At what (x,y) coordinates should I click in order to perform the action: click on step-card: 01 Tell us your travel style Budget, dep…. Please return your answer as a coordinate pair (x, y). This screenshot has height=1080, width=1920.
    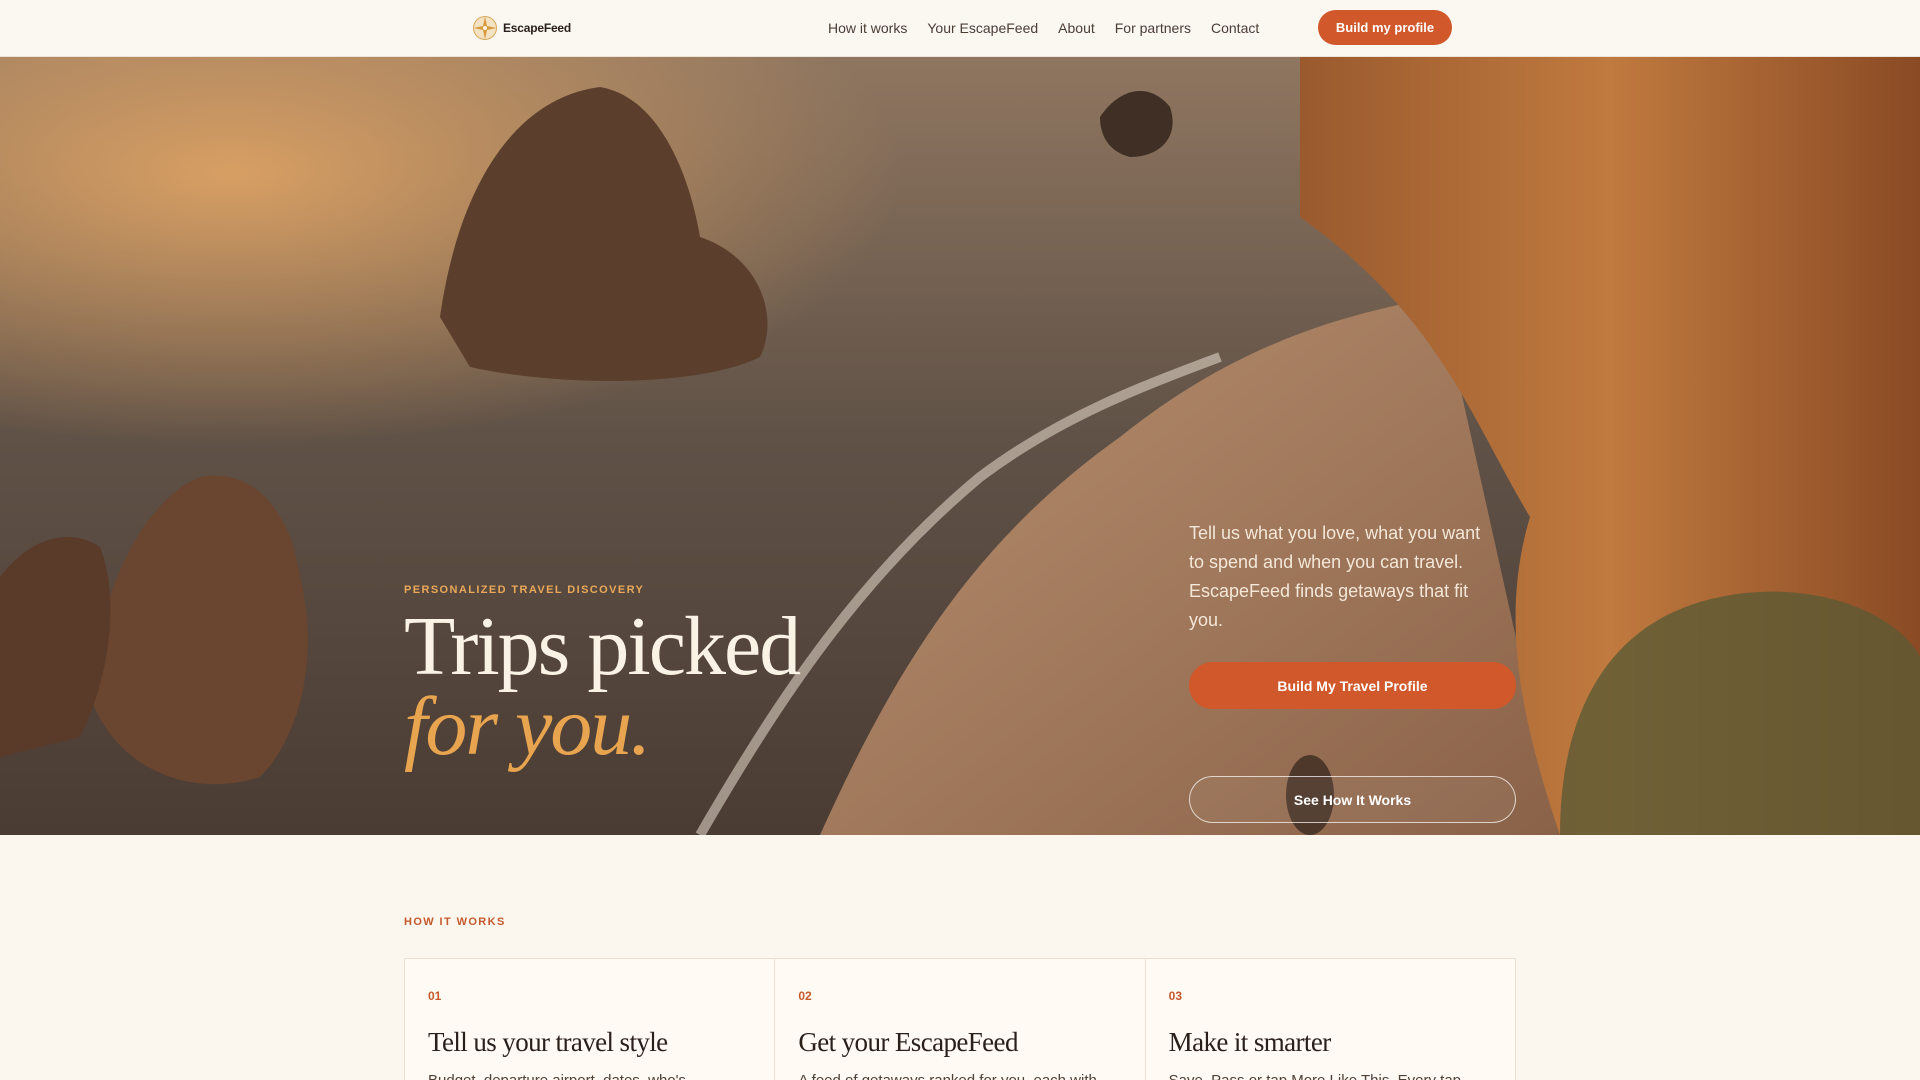
    Looking at the image, I should click on (590, 1019).